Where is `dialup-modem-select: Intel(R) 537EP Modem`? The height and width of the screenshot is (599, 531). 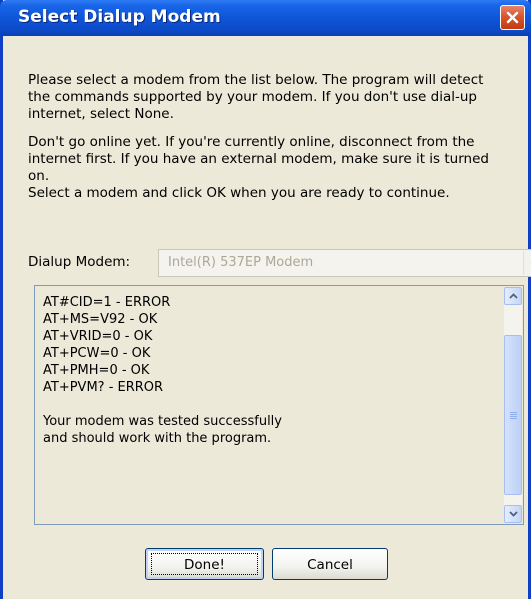 dialup-modem-select: Intel(R) 537EP Modem is located at coordinates (344, 263).